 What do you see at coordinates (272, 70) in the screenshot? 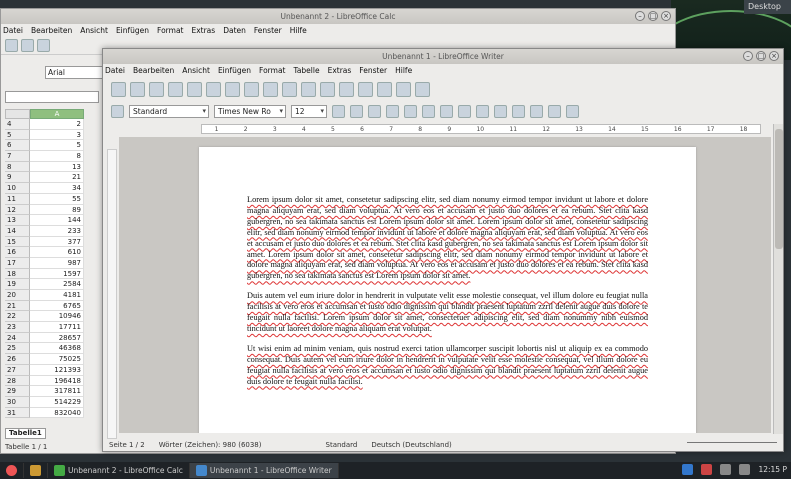
I see `writer-menu-format: Format` at bounding box center [272, 70].